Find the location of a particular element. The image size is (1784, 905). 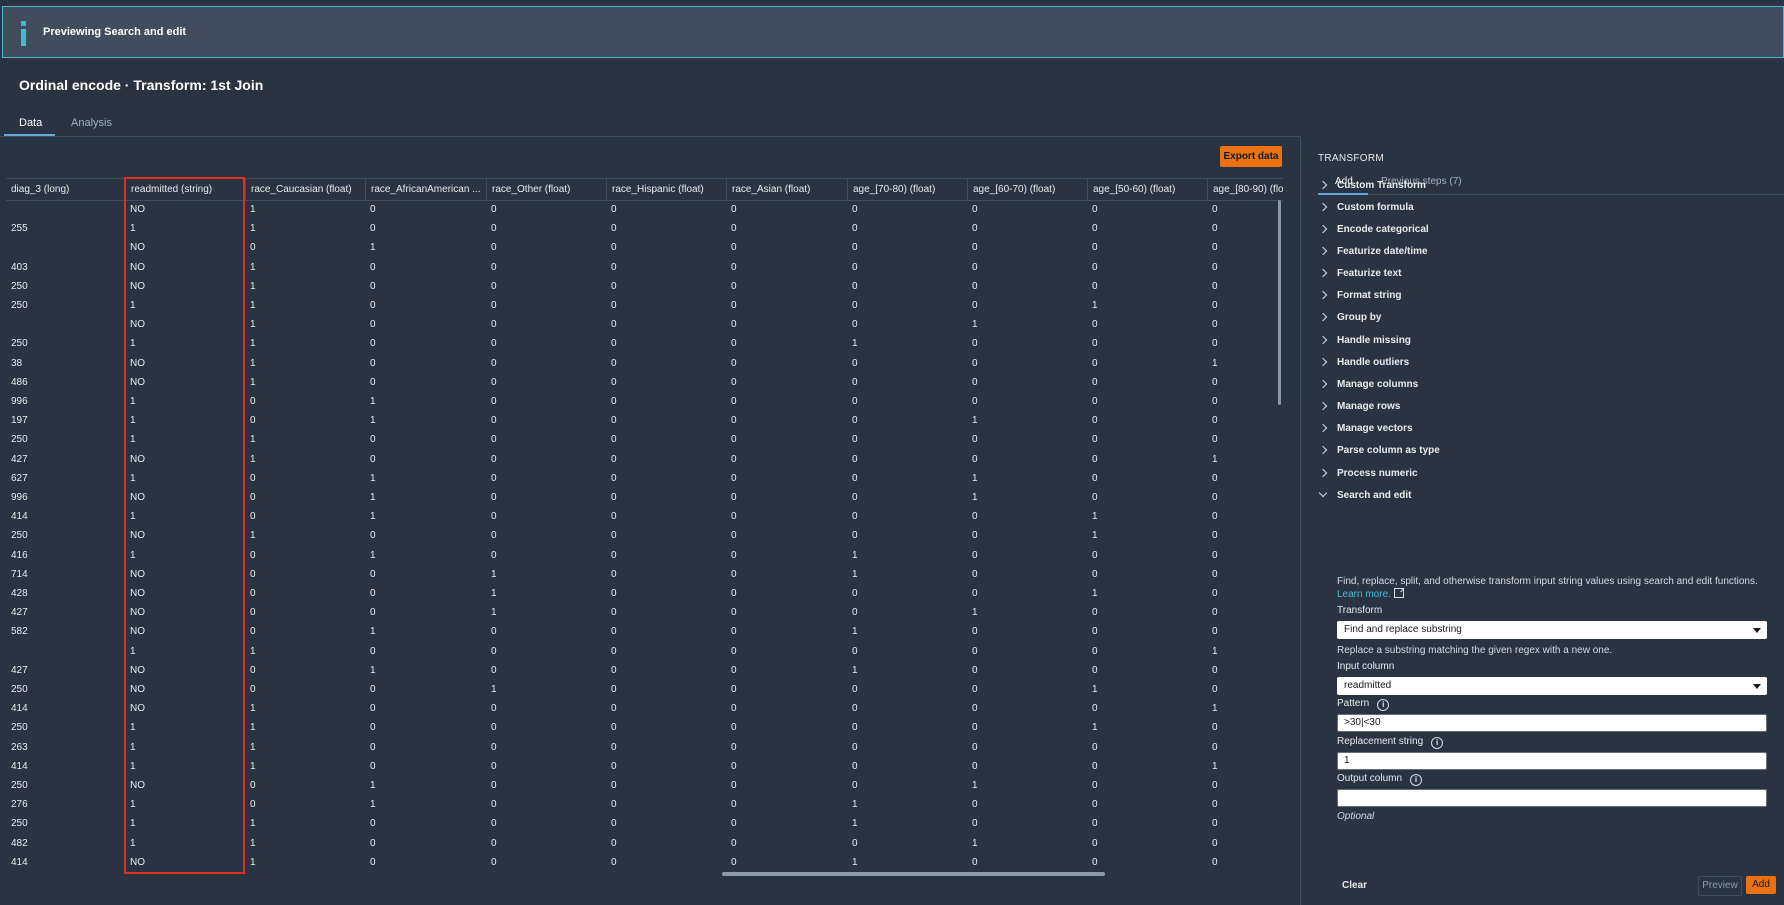

tab-analysis: Analysis is located at coordinates (91, 123).